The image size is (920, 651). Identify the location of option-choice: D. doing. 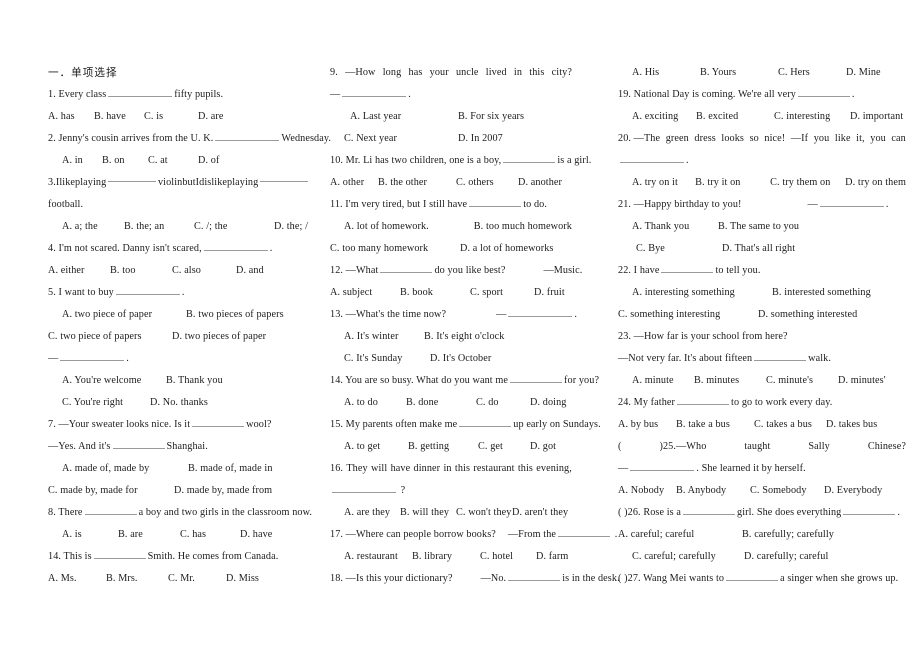
(548, 403).